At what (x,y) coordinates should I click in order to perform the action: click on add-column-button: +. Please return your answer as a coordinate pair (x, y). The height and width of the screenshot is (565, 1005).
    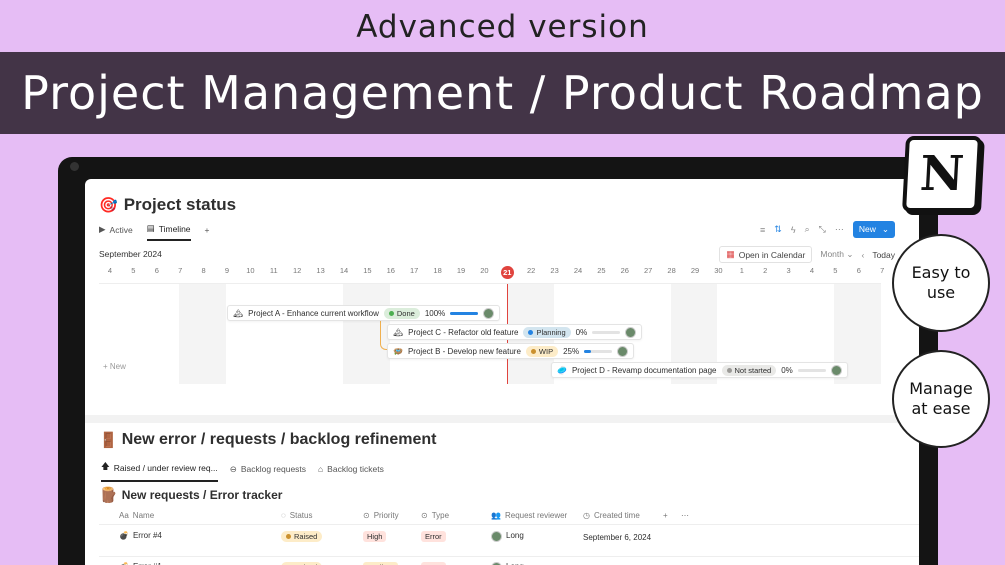
    Looking at the image, I should click on (665, 515).